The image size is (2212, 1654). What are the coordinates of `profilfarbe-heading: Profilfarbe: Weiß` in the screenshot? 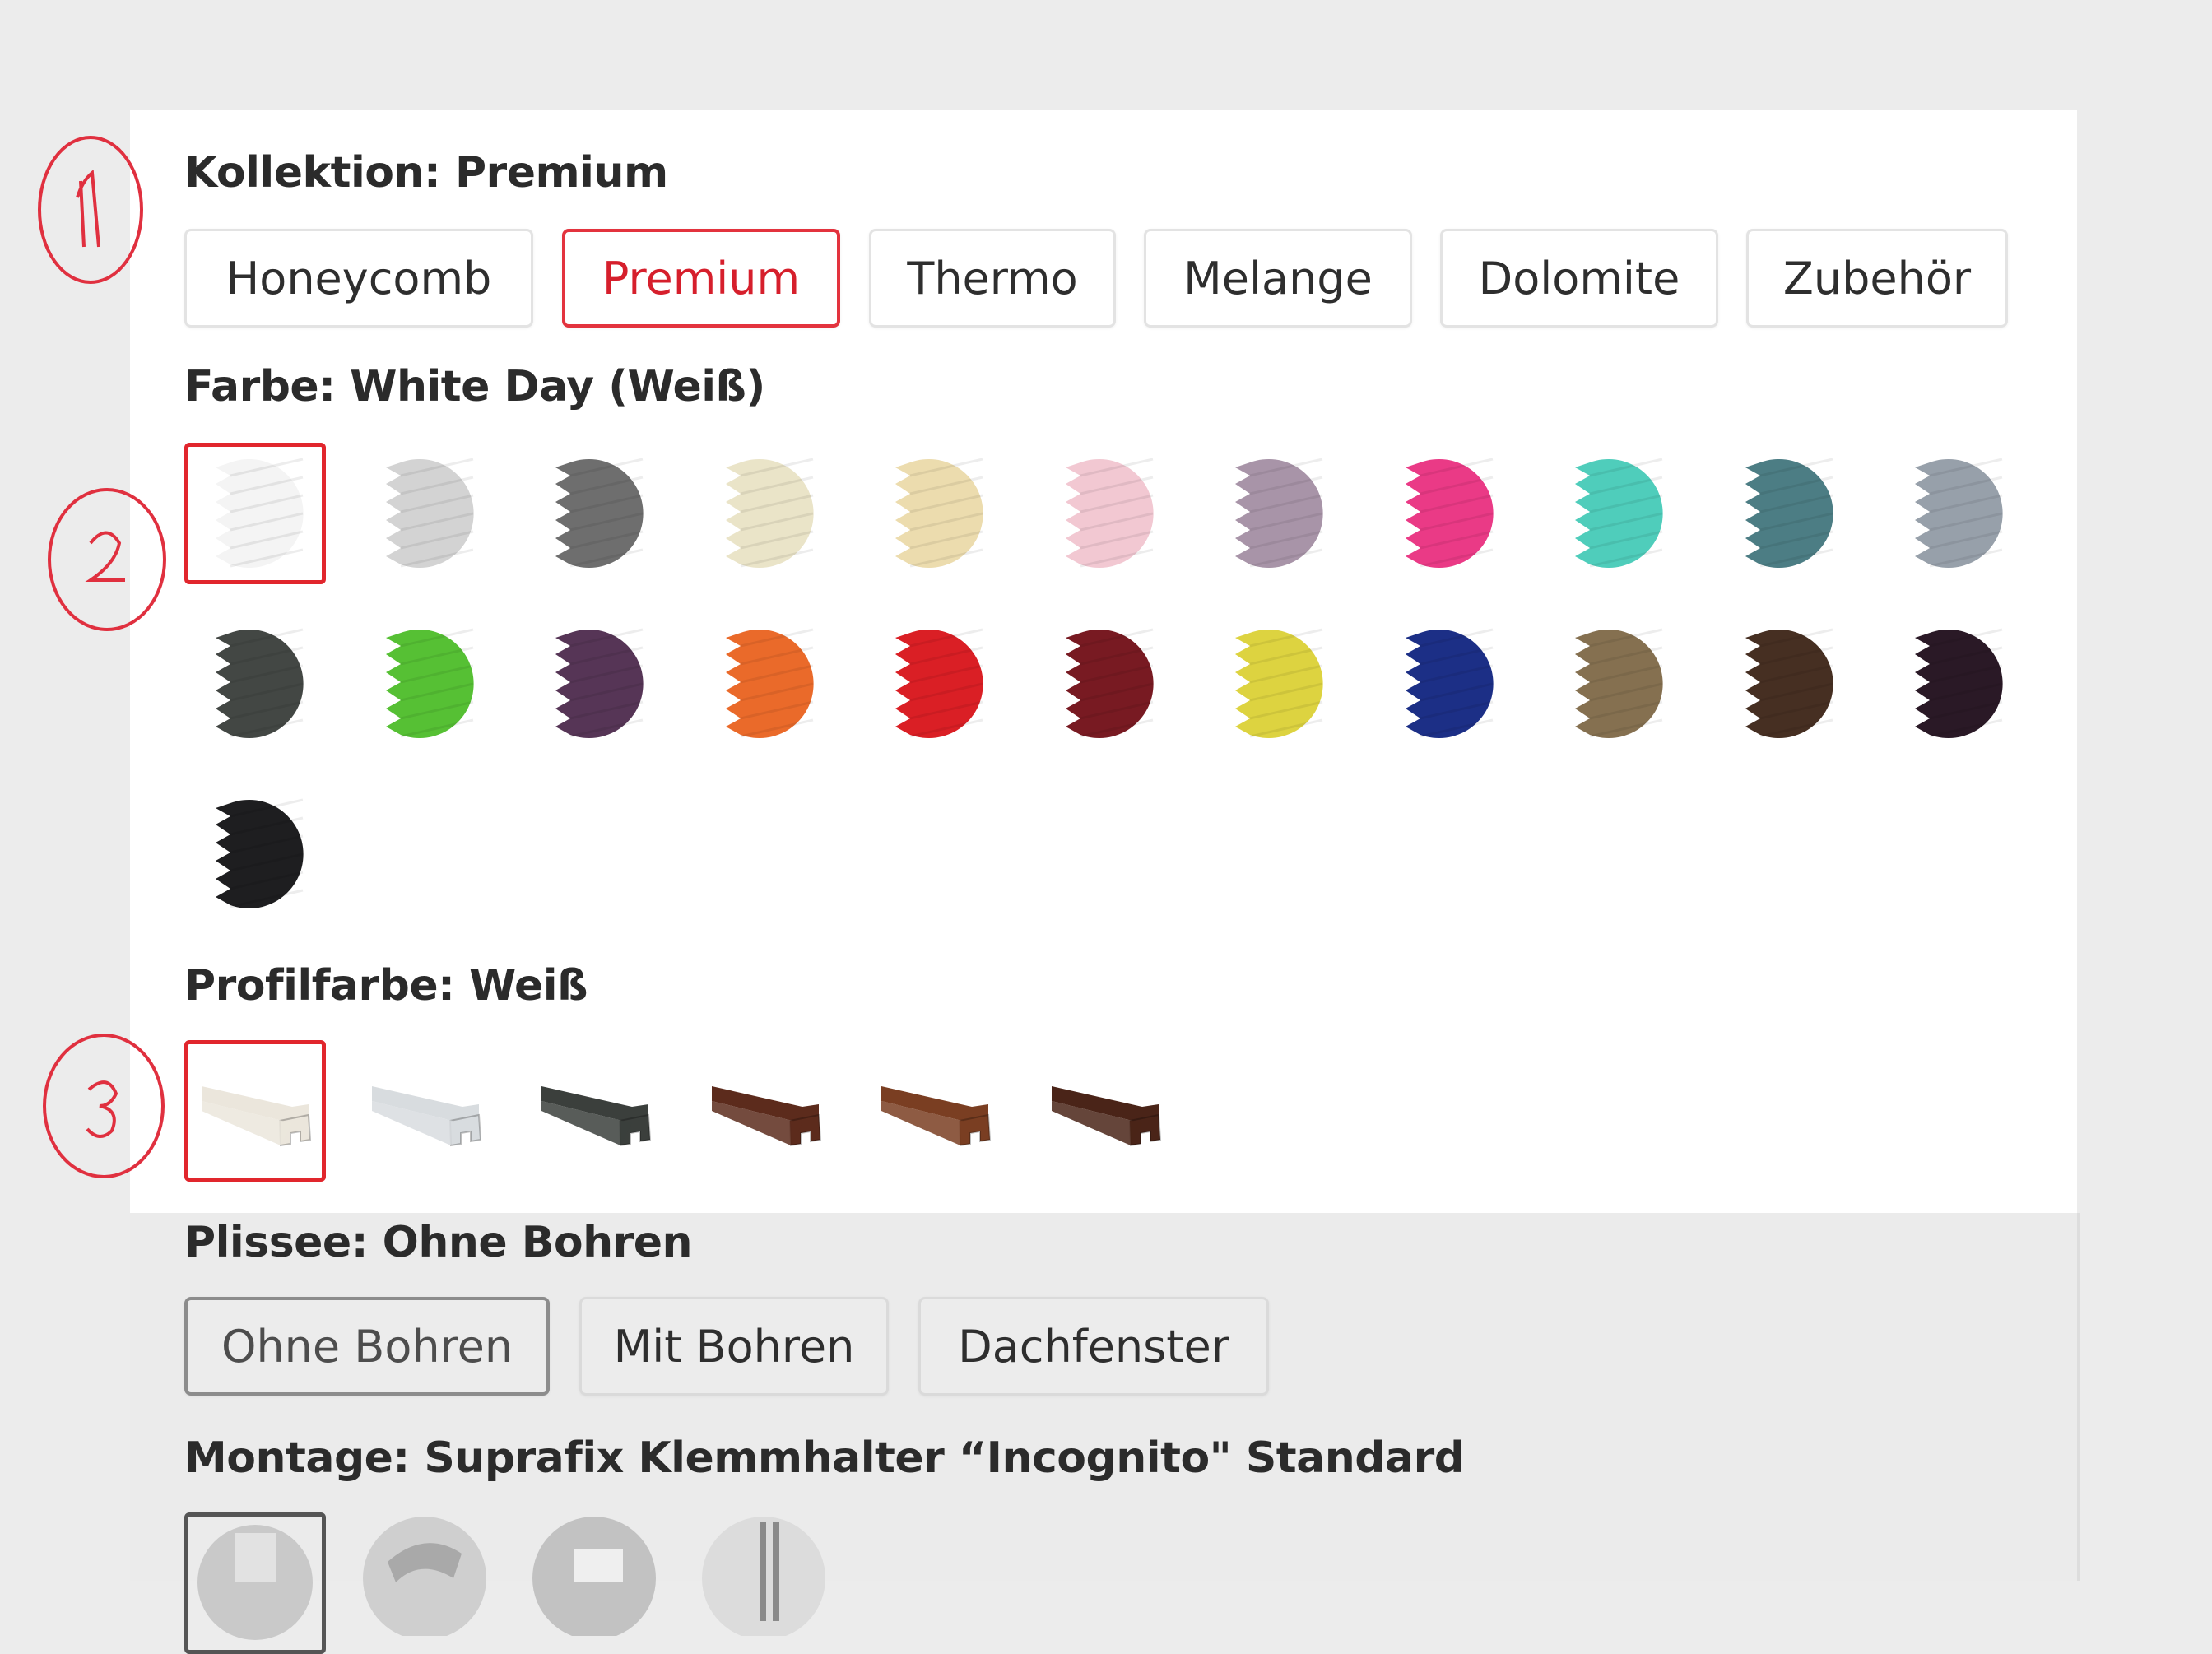 It's located at (386, 986).